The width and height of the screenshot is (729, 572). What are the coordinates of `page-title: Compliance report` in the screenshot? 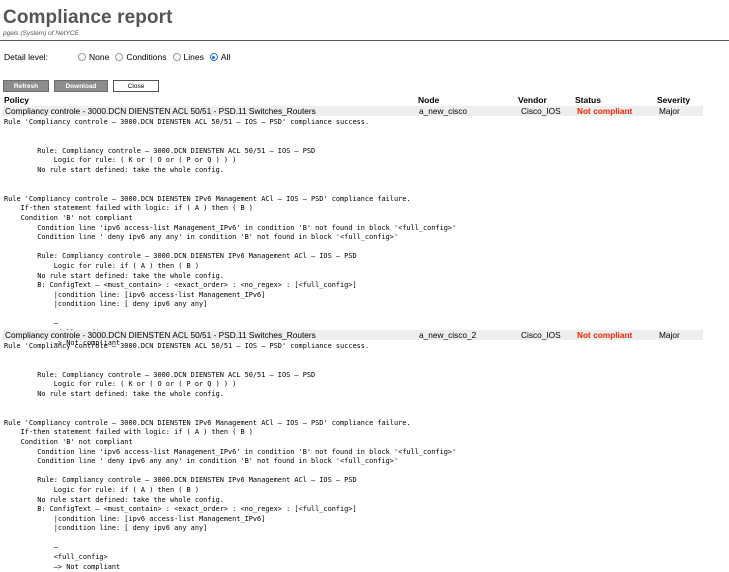 It's located at (88, 17).